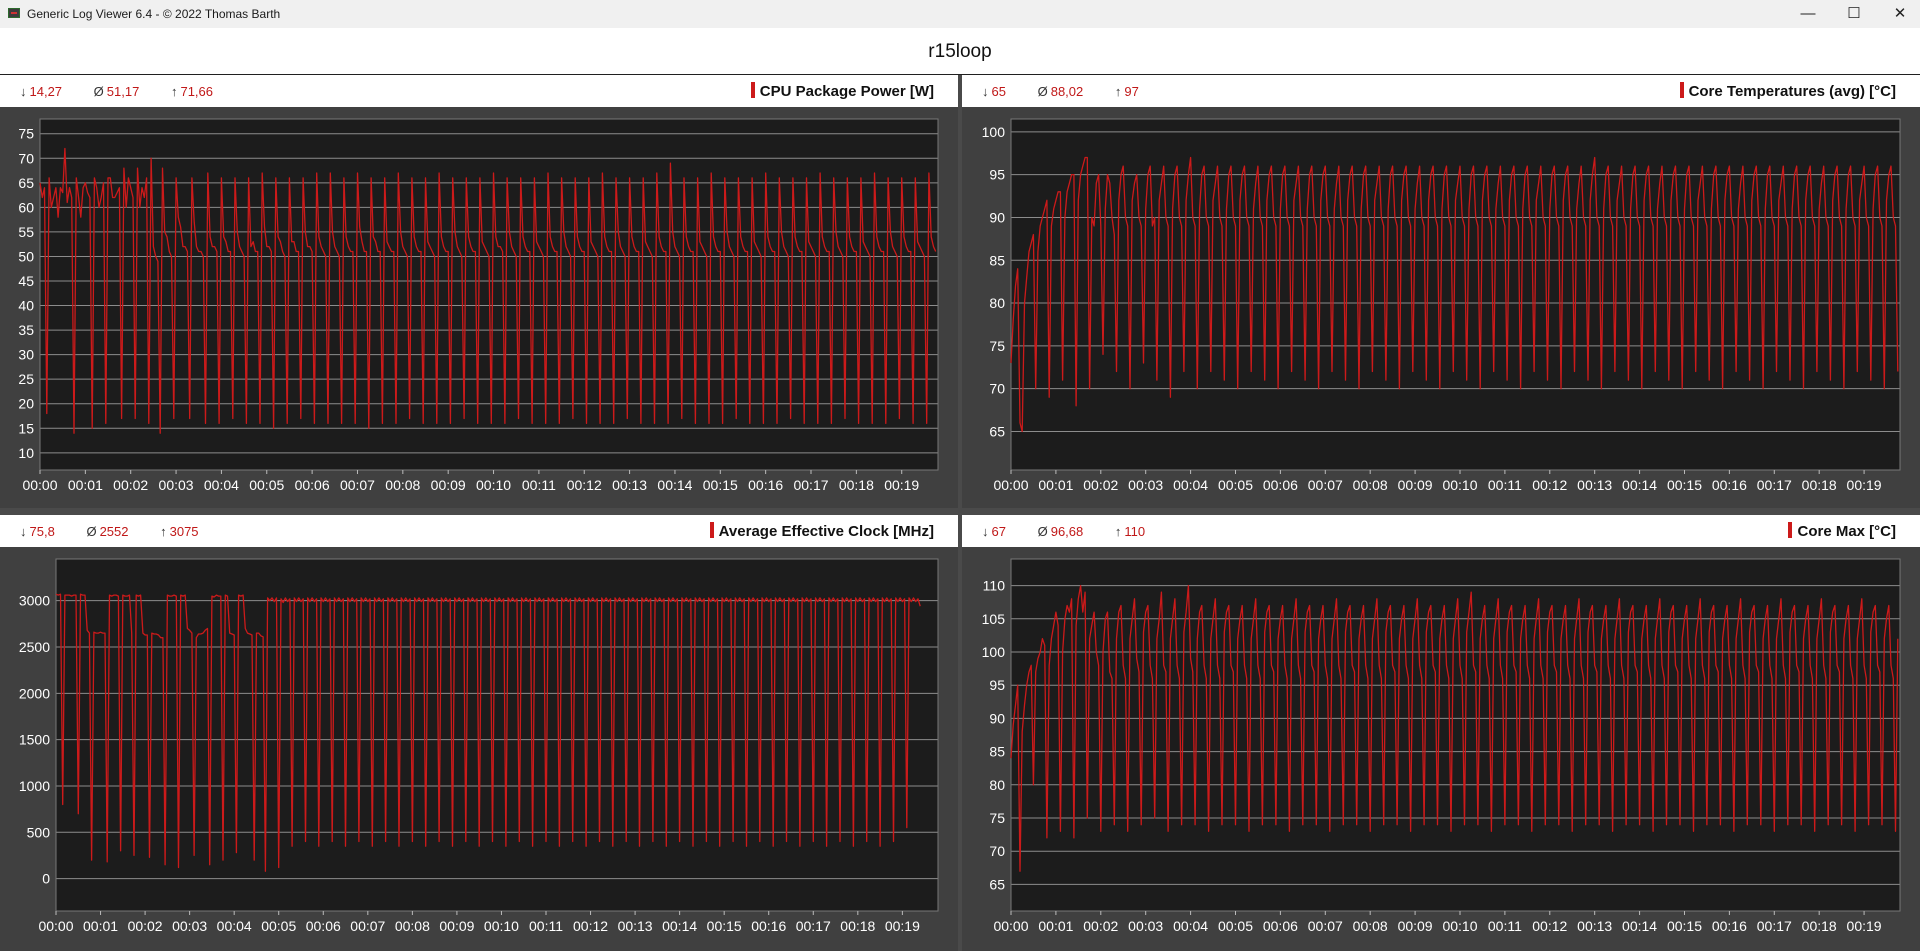 This screenshot has height=951, width=1920. I want to click on chart-stats: ↓ 14,27 Ø 51,17 ↑ 71,66, so click(130, 91).